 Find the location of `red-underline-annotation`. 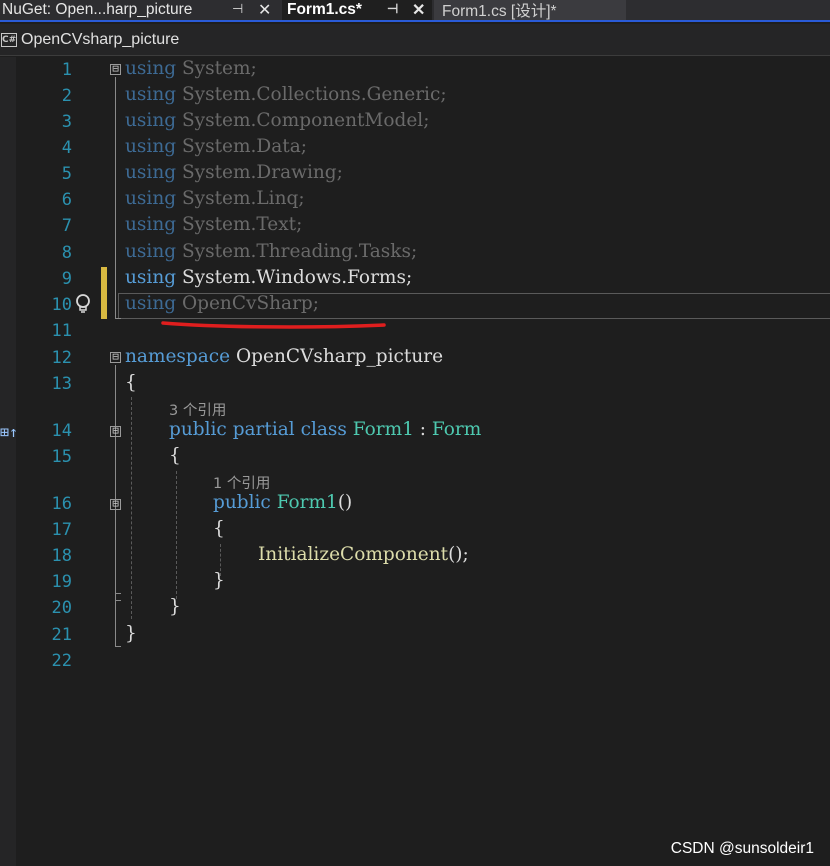

red-underline-annotation is located at coordinates (273, 325).